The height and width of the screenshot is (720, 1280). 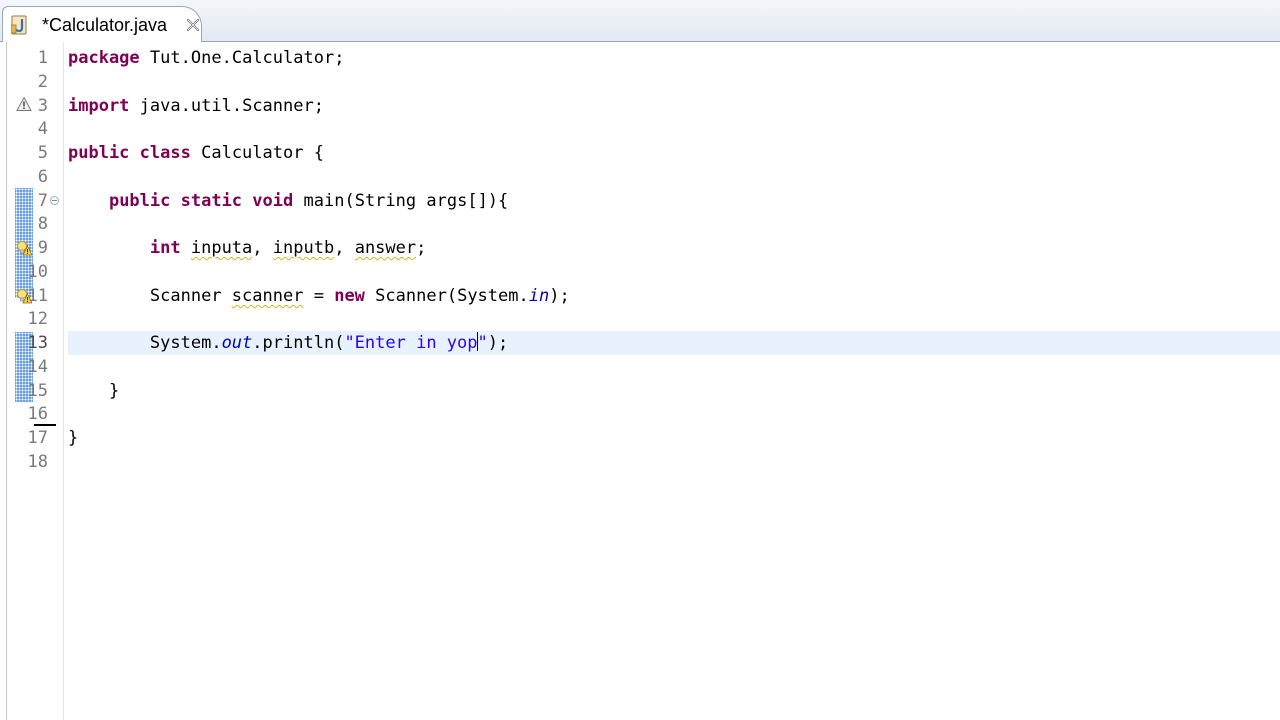 I want to click on warning-identifier: answer, so click(x=385, y=248).